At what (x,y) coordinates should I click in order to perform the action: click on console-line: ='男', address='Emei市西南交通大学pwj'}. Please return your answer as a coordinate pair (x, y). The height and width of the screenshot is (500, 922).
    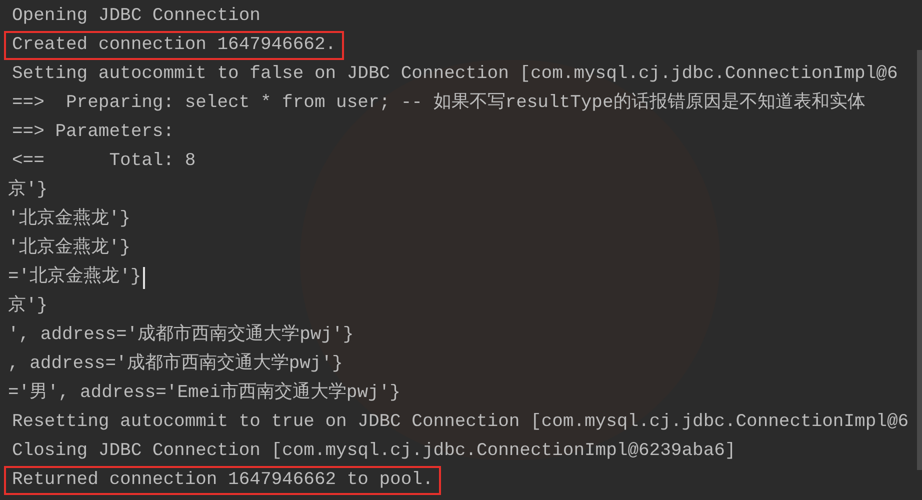
    Looking at the image, I should click on (204, 392).